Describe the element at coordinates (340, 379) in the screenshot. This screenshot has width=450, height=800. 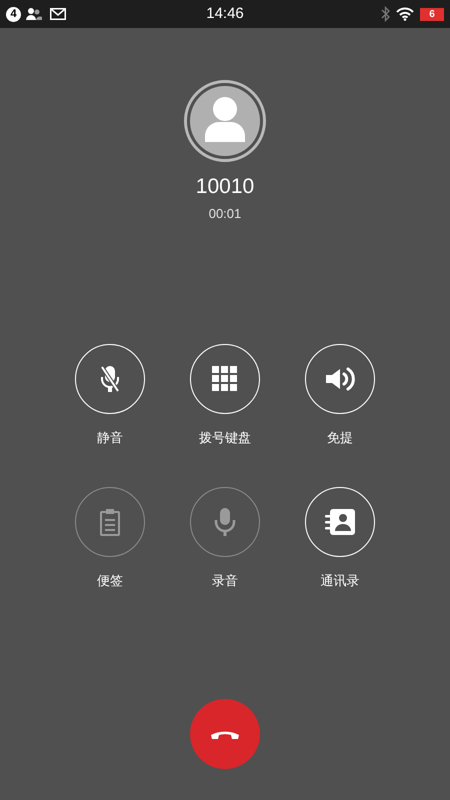
I see `speaker-icon` at that location.